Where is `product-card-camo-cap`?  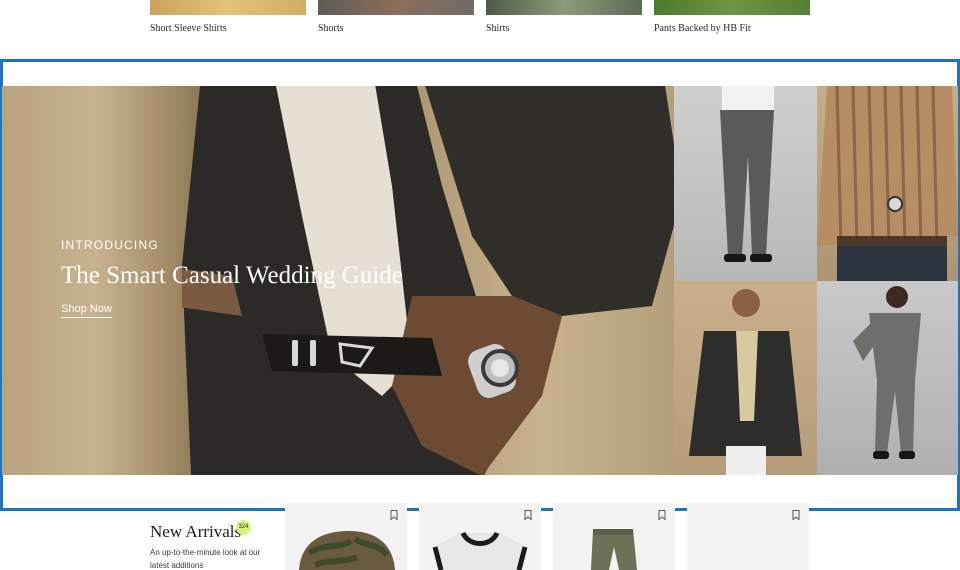 product-card-camo-cap is located at coordinates (346, 536).